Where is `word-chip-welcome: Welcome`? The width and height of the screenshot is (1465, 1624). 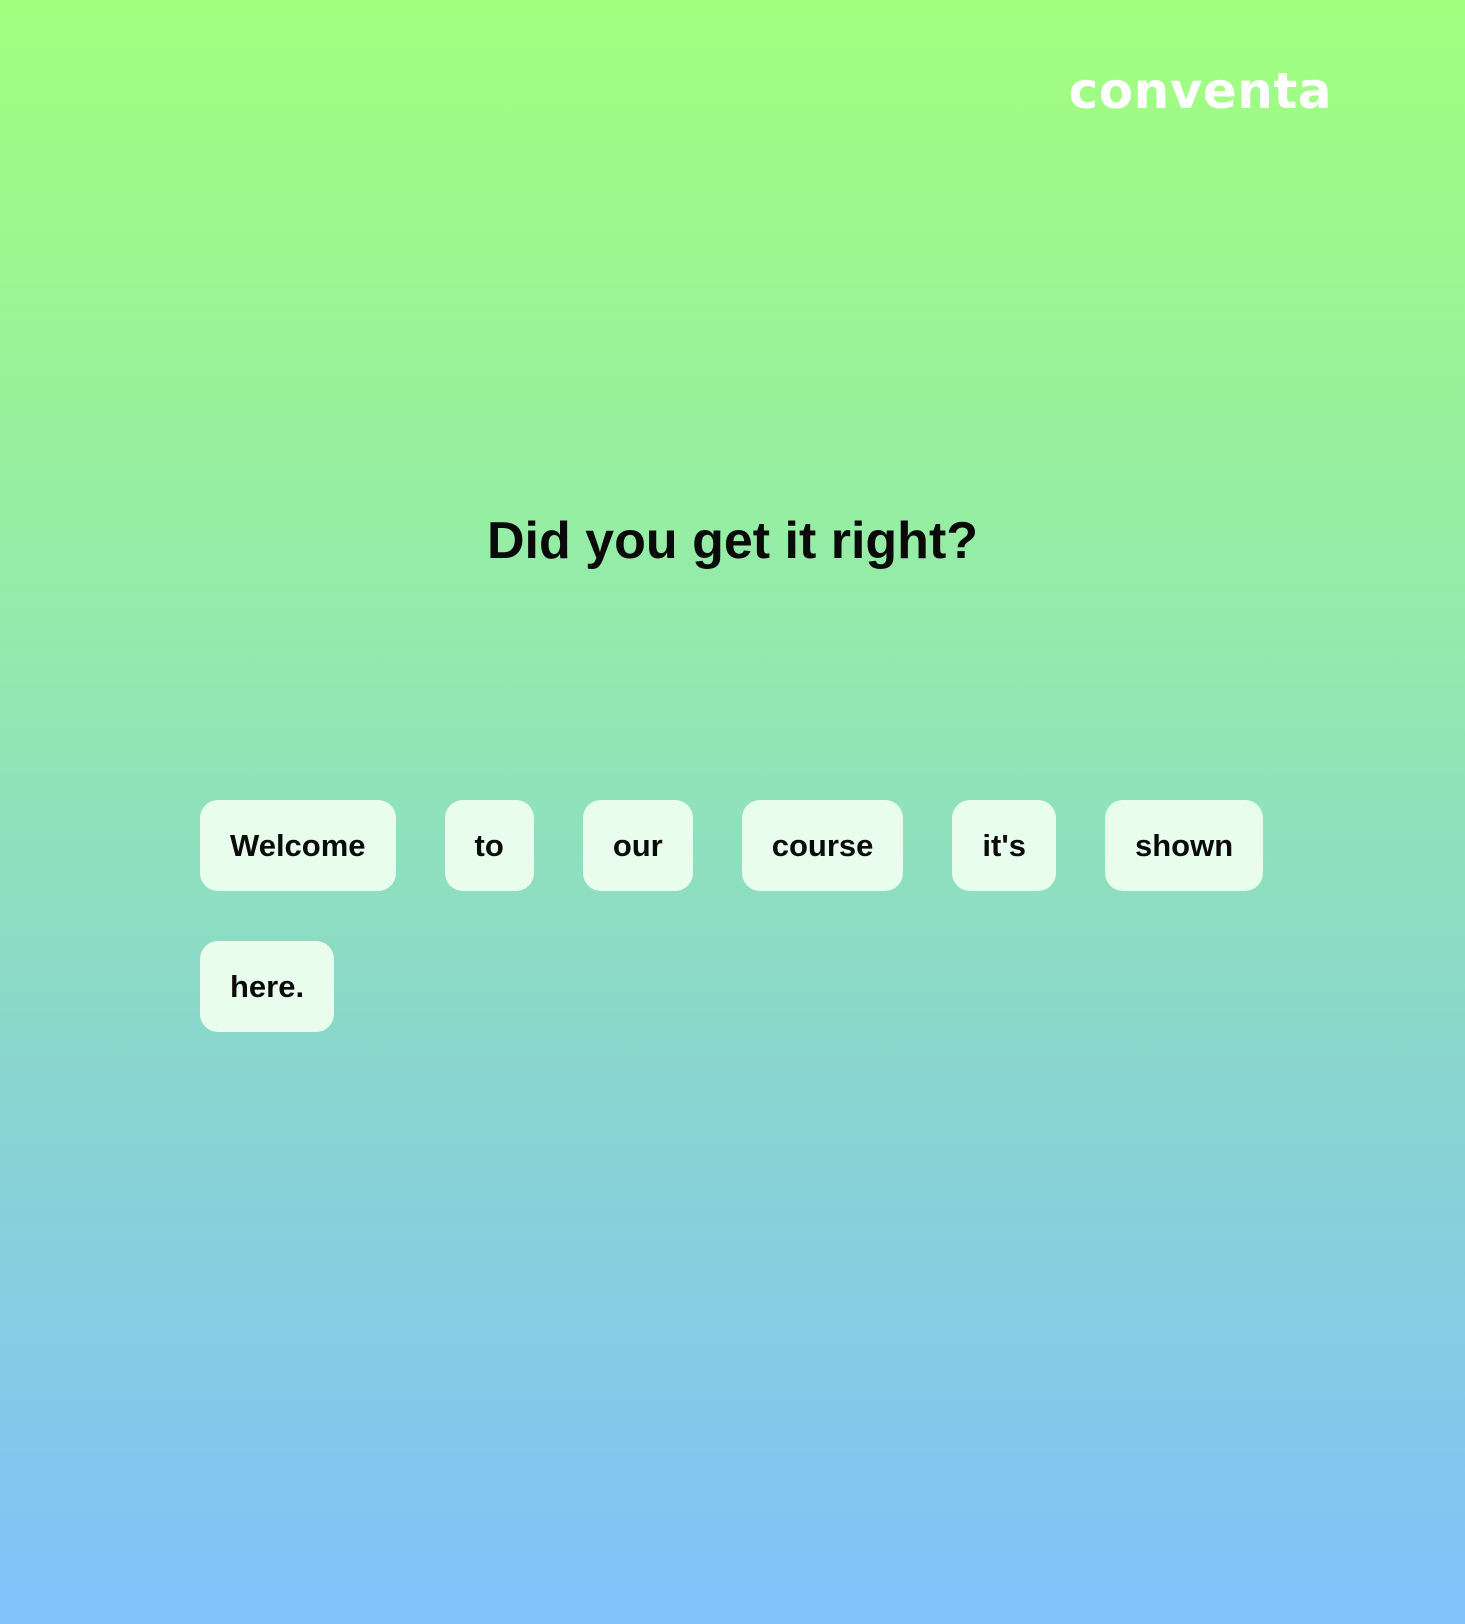
word-chip-welcome: Welcome is located at coordinates (298, 845).